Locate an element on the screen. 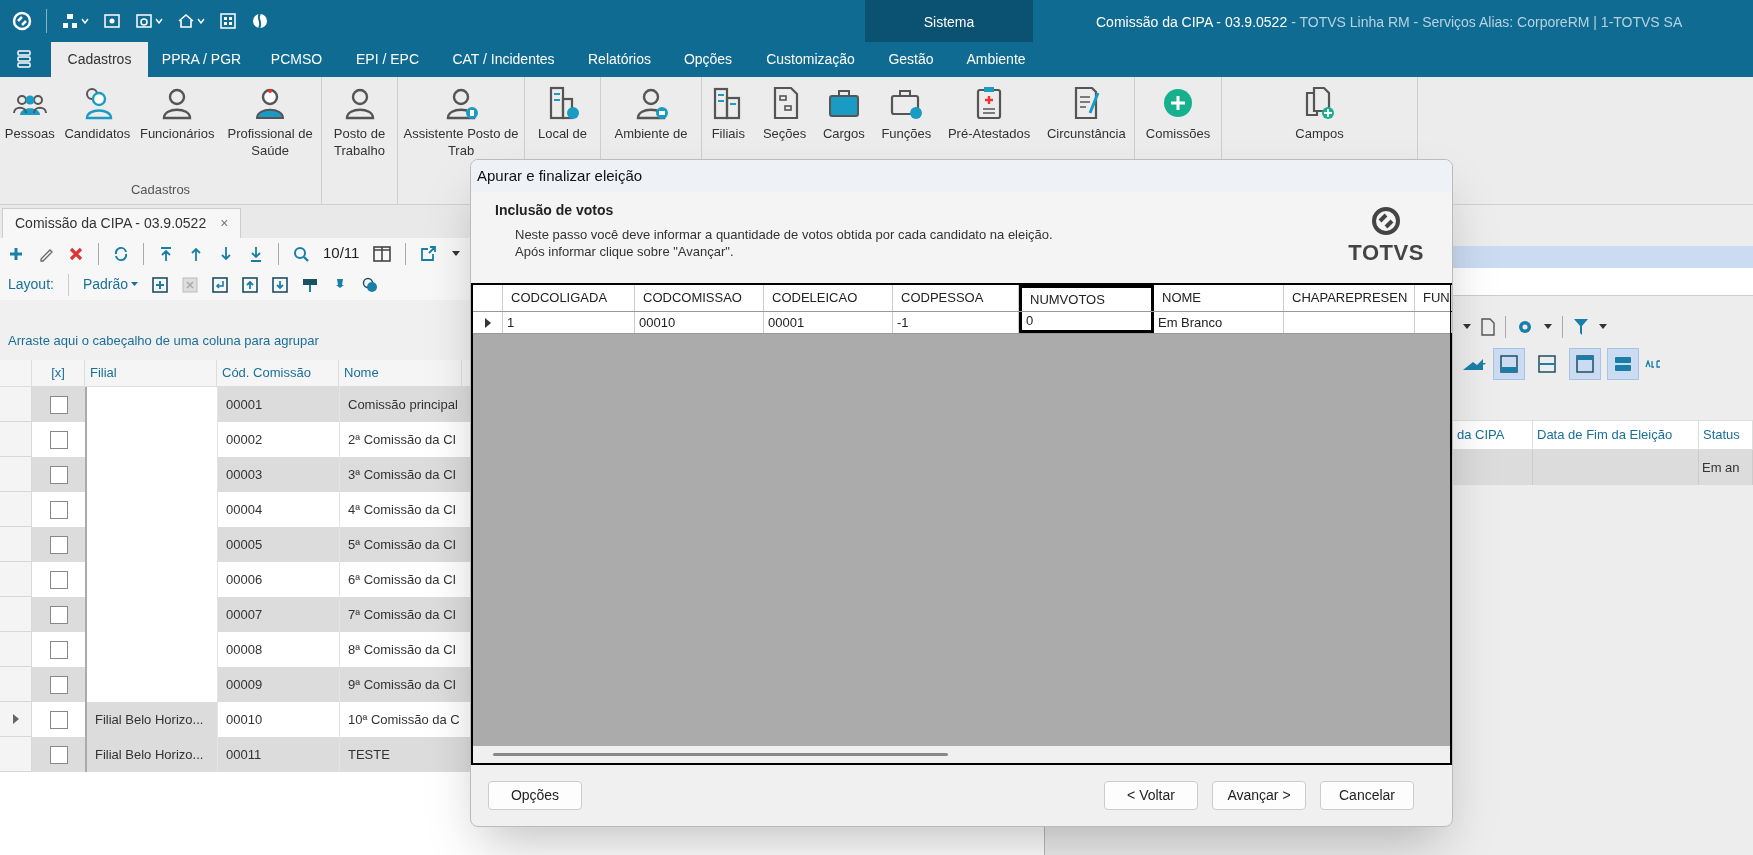 This screenshot has height=855, width=1753. first-record-icon is located at coordinates (166, 253).